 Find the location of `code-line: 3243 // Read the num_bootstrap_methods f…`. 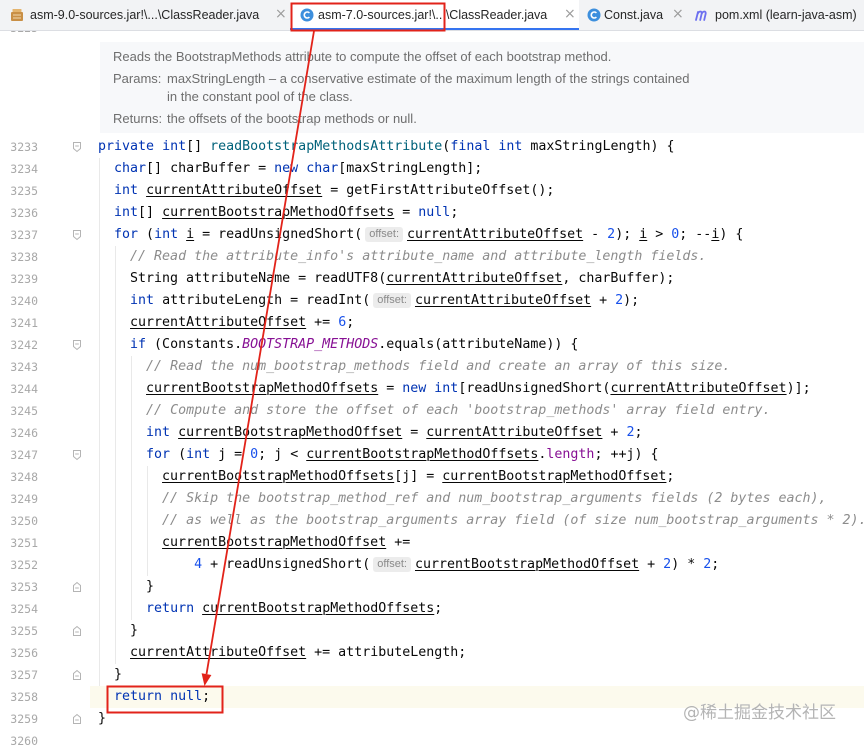

code-line: 3243 // Read the num_bootstrap_methods f… is located at coordinates (432, 367).